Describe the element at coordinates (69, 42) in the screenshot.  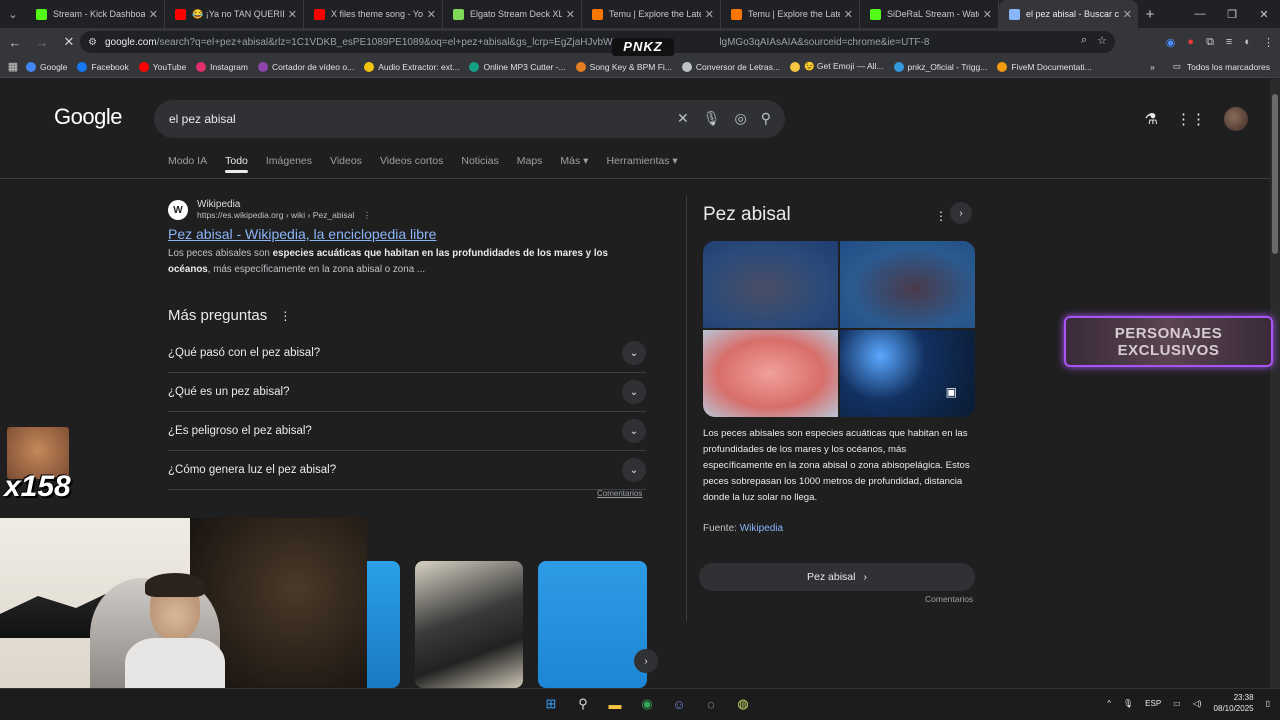
I see `stop-loading-icon: ✕` at that location.